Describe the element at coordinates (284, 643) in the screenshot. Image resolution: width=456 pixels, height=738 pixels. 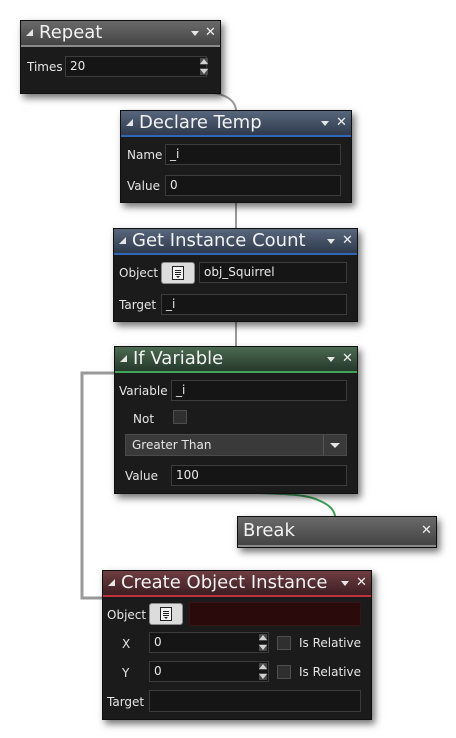
I see `x-relative-checkbox` at that location.